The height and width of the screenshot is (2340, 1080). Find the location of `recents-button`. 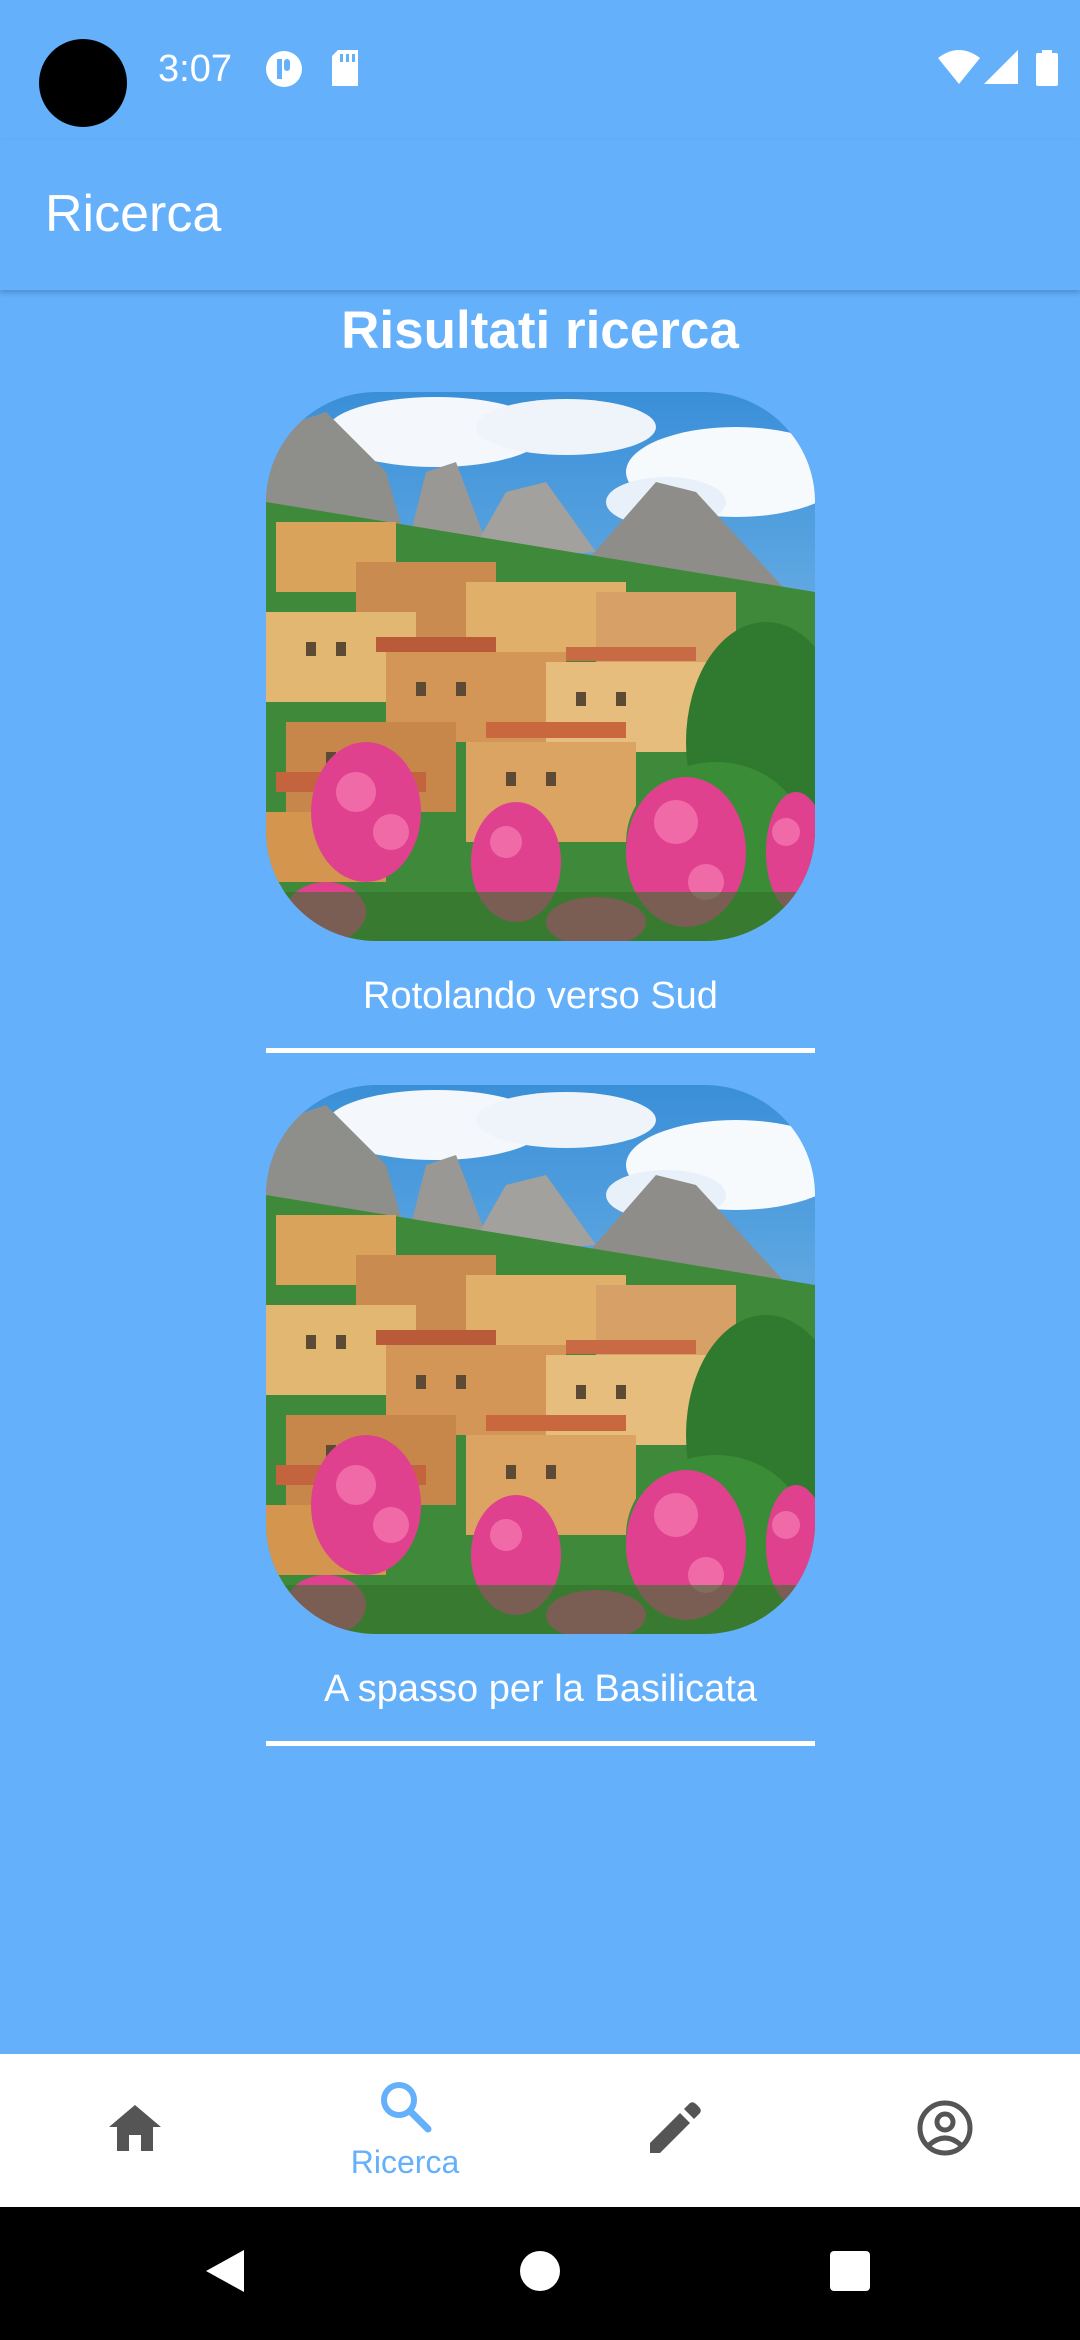

recents-button is located at coordinates (850, 2273).